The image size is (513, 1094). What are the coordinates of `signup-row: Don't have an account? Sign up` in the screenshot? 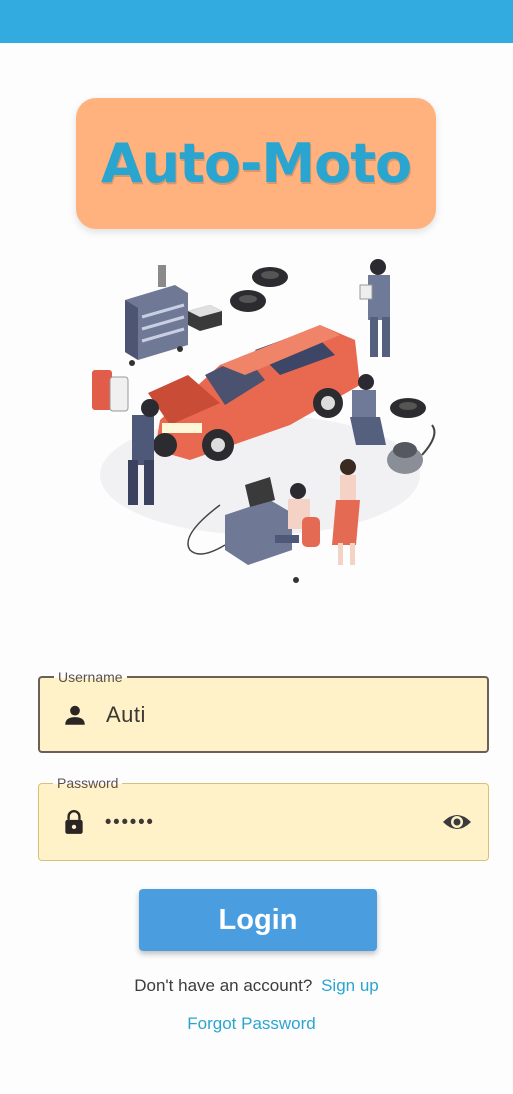 It's located at (256, 986).